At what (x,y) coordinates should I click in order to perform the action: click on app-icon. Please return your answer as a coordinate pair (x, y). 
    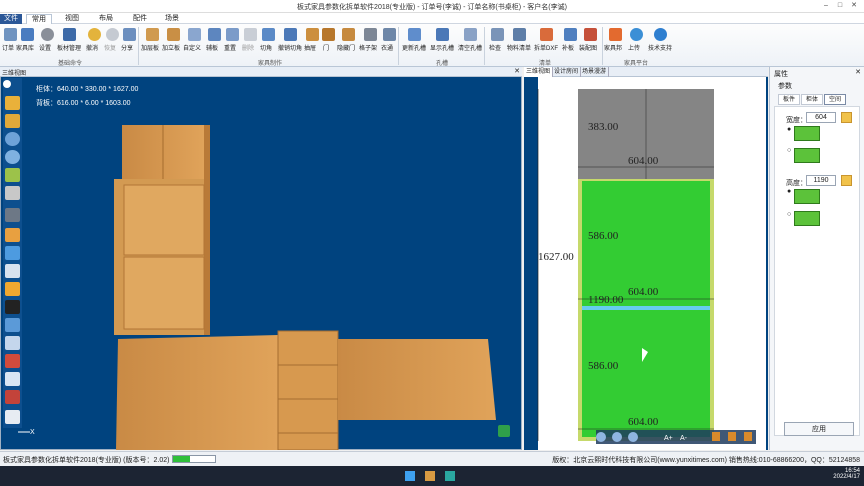
    Looking at the image, I should click on (450, 476).